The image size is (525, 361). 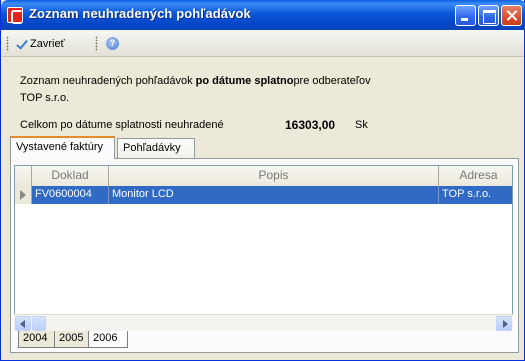 What do you see at coordinates (488, 15) in the screenshot?
I see `maximize-button` at bounding box center [488, 15].